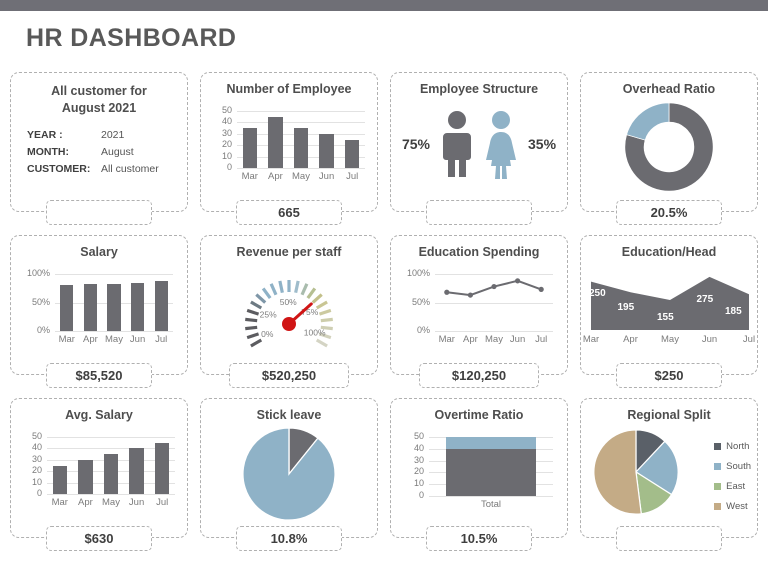  Describe the element at coordinates (542, 144) in the screenshot. I see `female-percent-label: 35%` at that location.